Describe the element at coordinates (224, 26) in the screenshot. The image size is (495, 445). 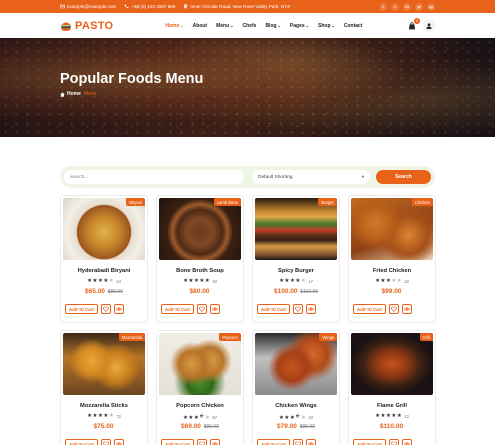
I see `nav-menu: Menu ⌄` at that location.